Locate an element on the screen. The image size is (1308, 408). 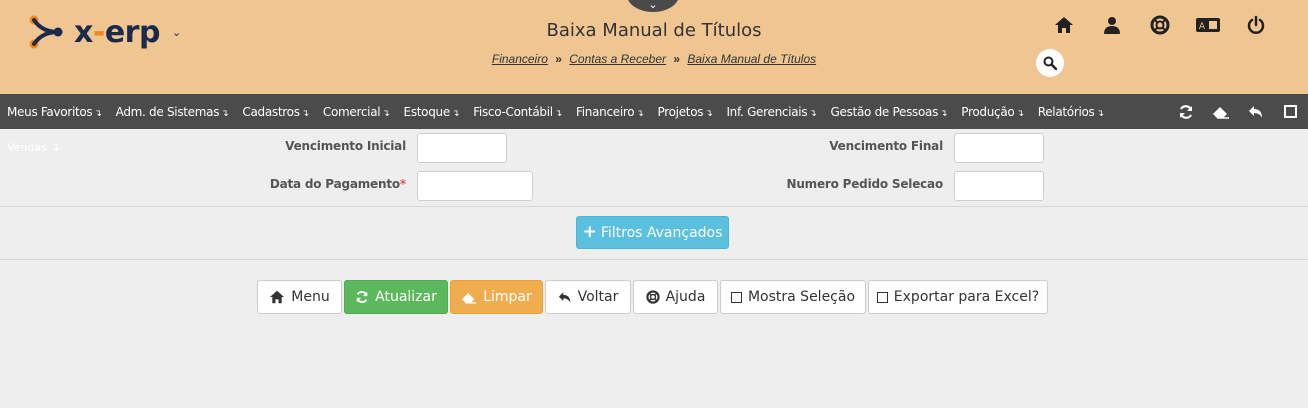
nav-item-label: Estoque is located at coordinates (427, 111).